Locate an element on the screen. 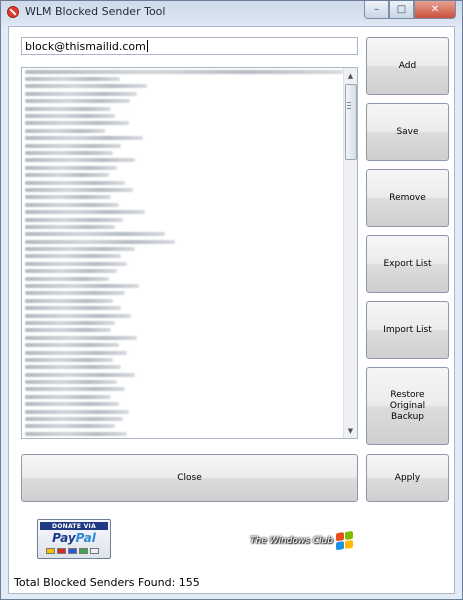 The height and width of the screenshot is (600, 463). export-list-button: Export List is located at coordinates (407, 264).